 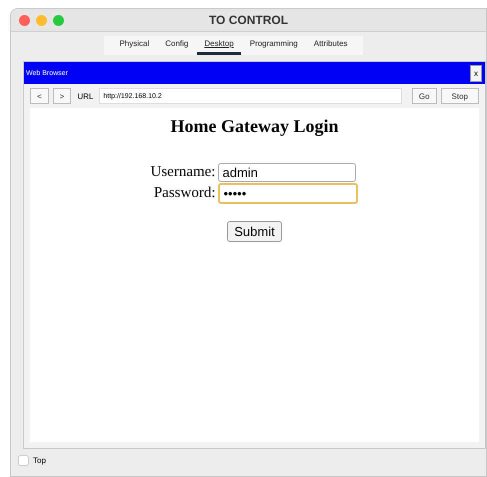 What do you see at coordinates (58, 20) in the screenshot?
I see `maximize-icon` at bounding box center [58, 20].